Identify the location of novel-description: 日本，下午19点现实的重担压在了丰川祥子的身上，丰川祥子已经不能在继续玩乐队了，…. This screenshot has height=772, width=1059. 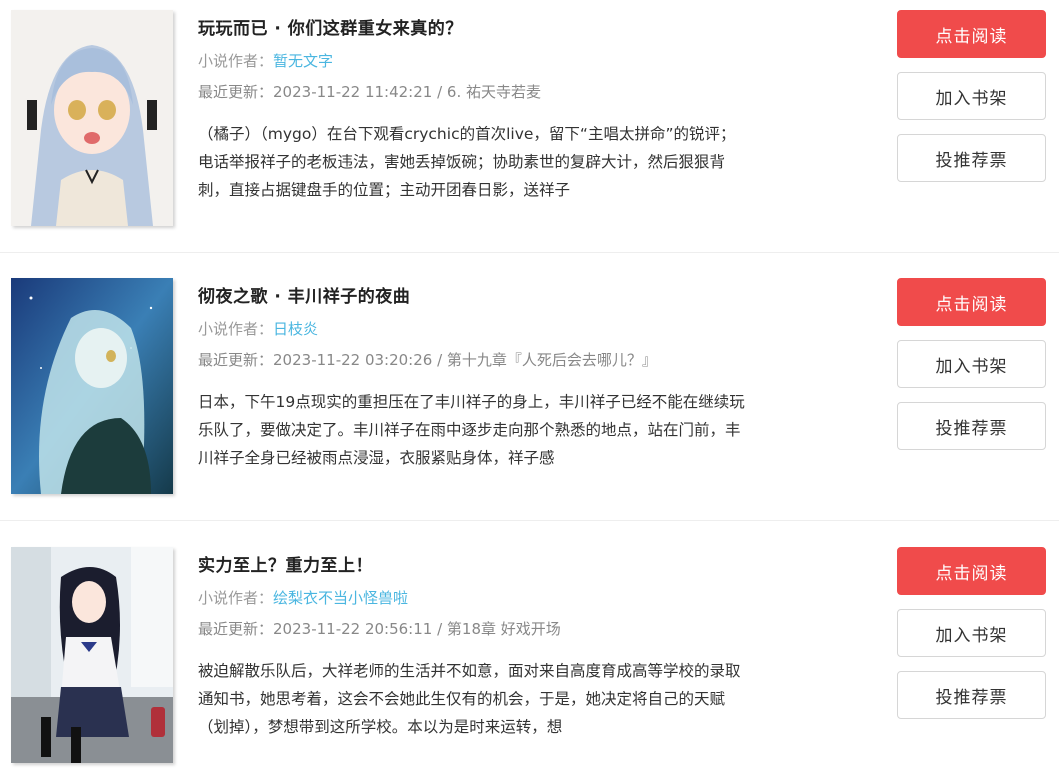
(471, 430).